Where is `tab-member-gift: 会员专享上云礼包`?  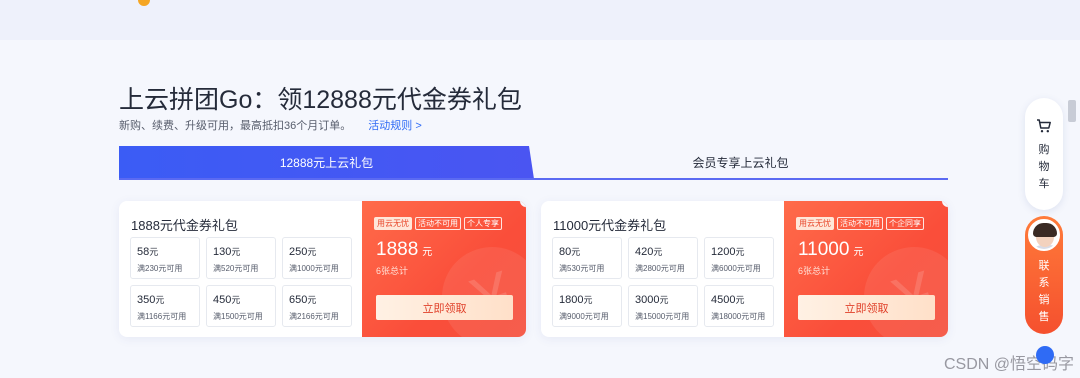 tab-member-gift: 会员专享上云礼包 is located at coordinates (740, 162).